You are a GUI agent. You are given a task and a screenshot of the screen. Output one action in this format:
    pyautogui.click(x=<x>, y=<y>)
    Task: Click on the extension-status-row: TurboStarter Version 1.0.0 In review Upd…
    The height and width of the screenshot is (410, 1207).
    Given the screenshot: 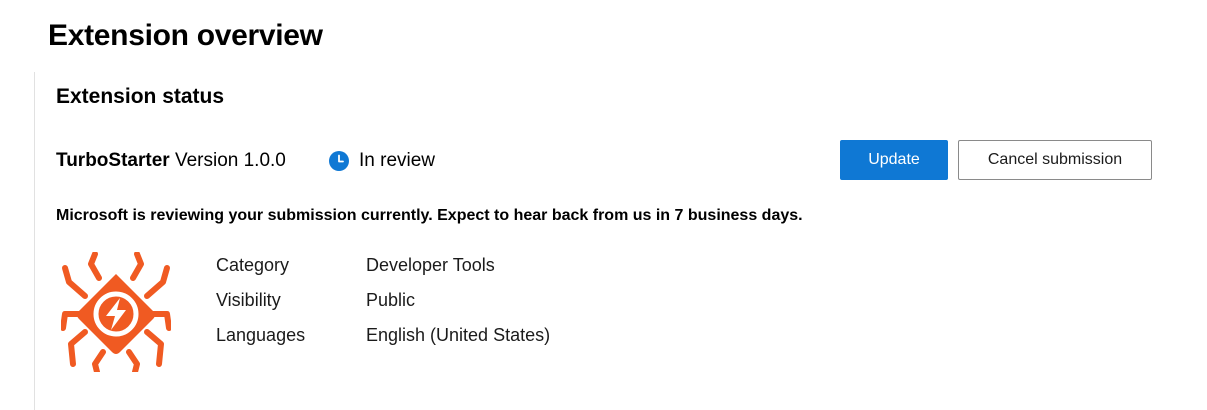 What is the action you would take?
    pyautogui.click(x=616, y=160)
    